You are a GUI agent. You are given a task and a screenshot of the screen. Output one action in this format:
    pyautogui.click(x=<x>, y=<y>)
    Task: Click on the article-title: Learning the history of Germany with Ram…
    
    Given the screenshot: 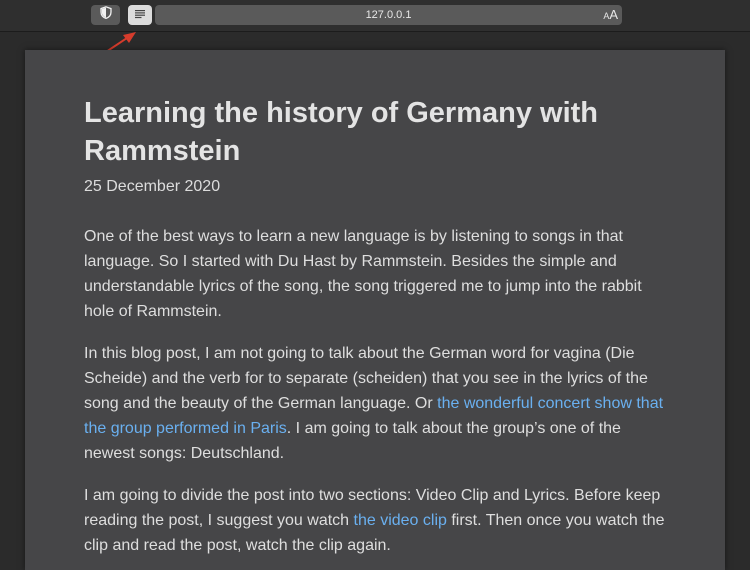 What is the action you would take?
    pyautogui.click(x=341, y=132)
    